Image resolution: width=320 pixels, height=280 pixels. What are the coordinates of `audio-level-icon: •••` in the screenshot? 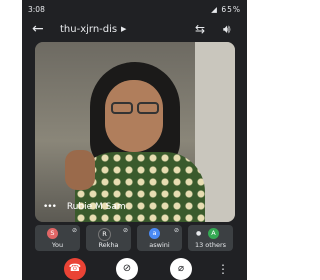 It's located at (50, 207).